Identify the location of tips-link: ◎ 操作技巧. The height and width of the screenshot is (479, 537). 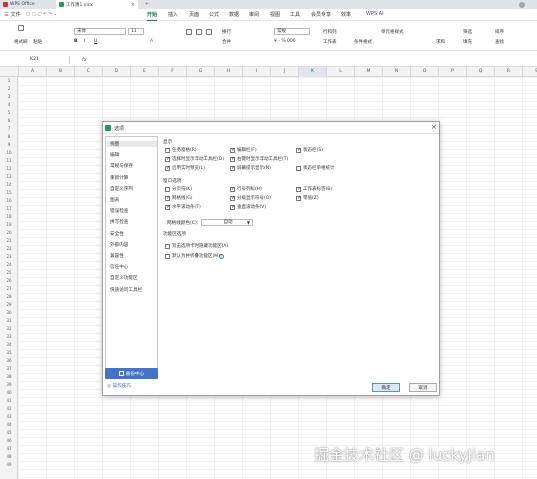
(119, 386).